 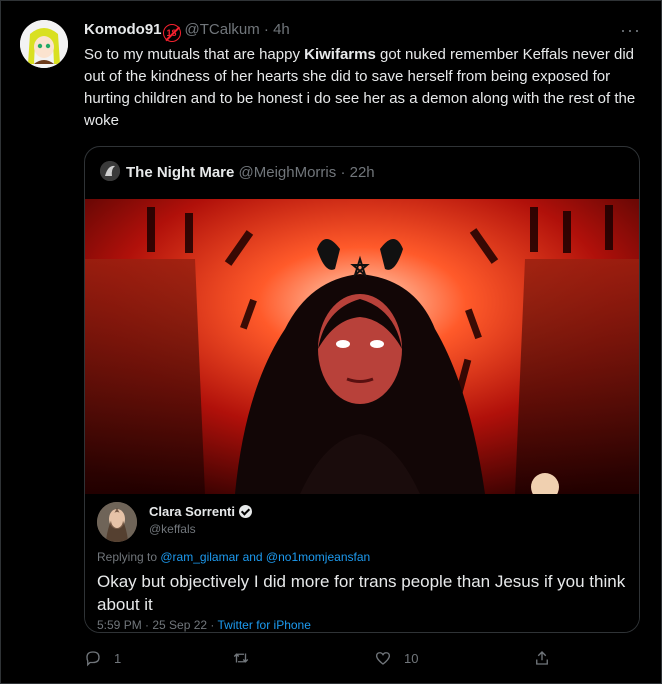 What do you see at coordinates (129, 557) in the screenshot?
I see `replying-prefix: Replying to` at bounding box center [129, 557].